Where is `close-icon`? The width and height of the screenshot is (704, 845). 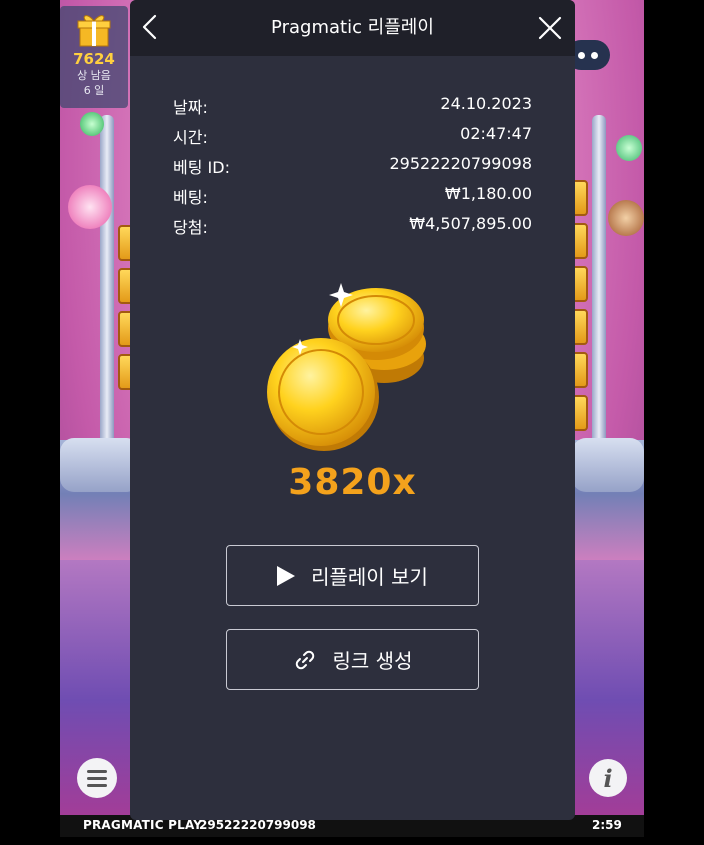
close-icon is located at coordinates (550, 28).